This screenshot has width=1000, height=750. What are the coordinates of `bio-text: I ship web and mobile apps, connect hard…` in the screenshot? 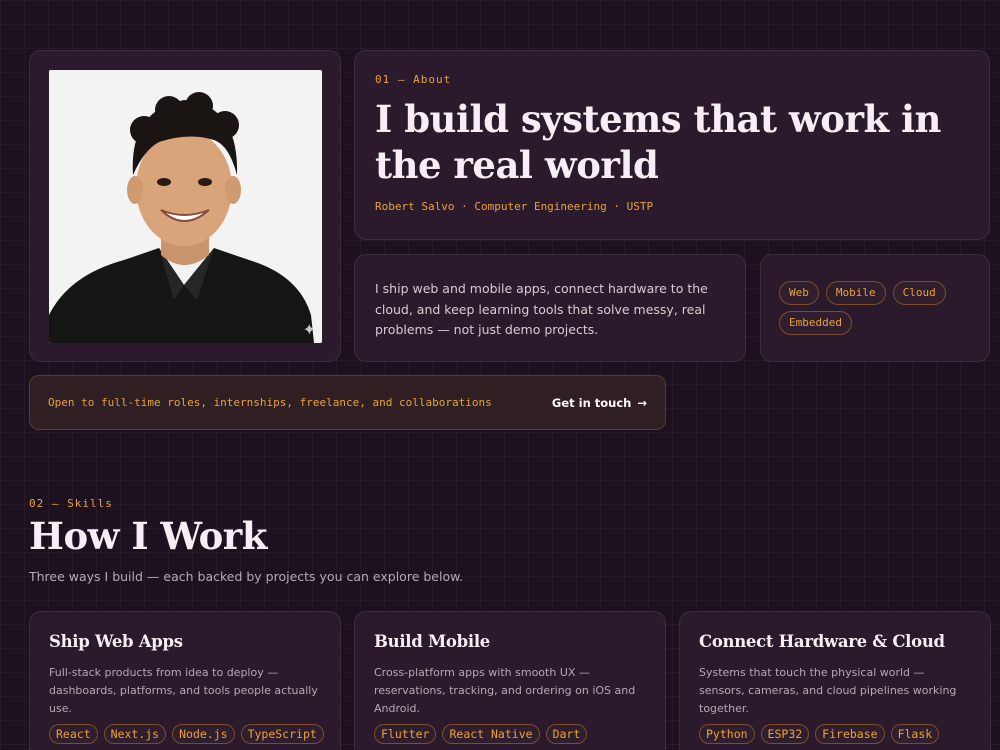 It's located at (541, 309).